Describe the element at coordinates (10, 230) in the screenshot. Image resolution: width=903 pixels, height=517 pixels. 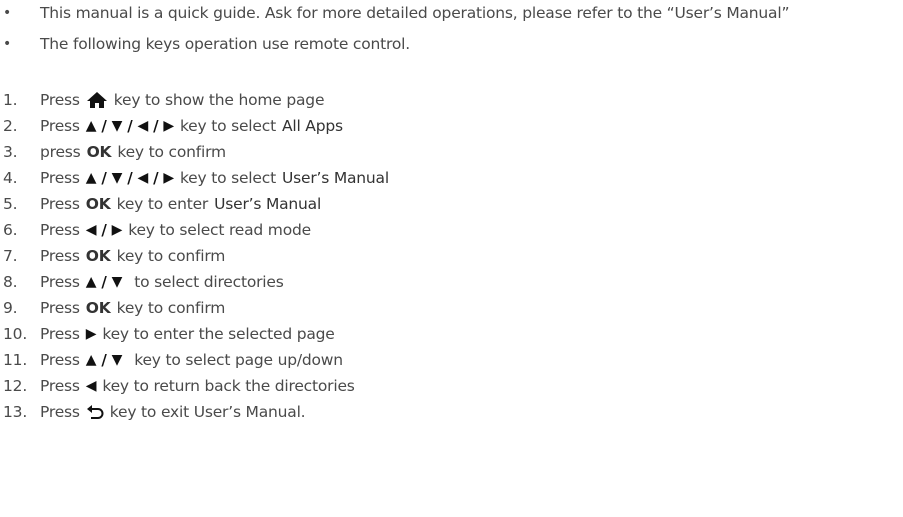
I see `step-number: 6.` at that location.